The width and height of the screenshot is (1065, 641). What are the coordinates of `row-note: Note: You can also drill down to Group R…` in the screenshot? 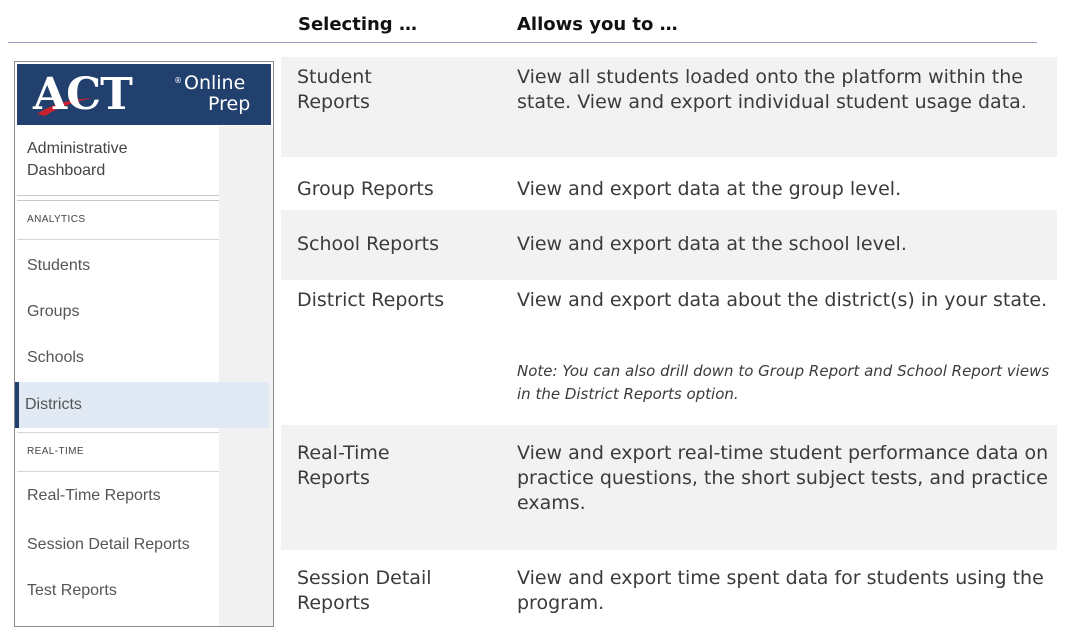 It's located at (783, 382).